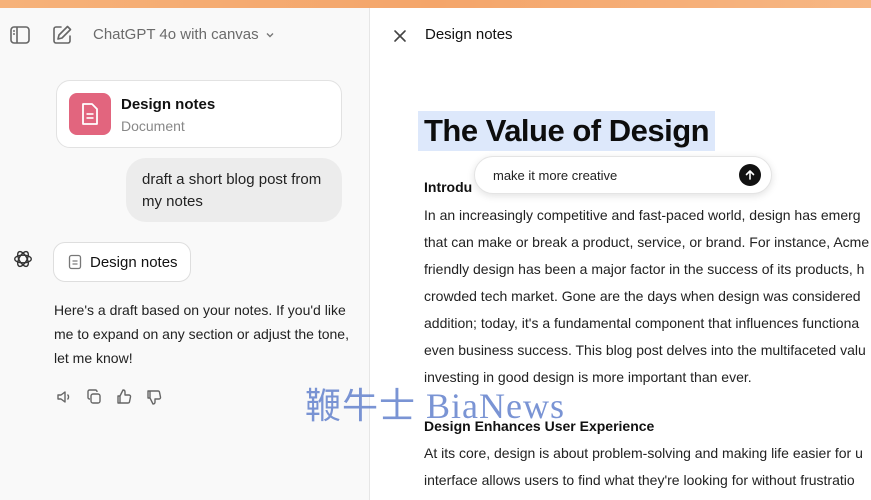  What do you see at coordinates (154, 397) in the screenshot?
I see `thumbs-down-icon` at bounding box center [154, 397].